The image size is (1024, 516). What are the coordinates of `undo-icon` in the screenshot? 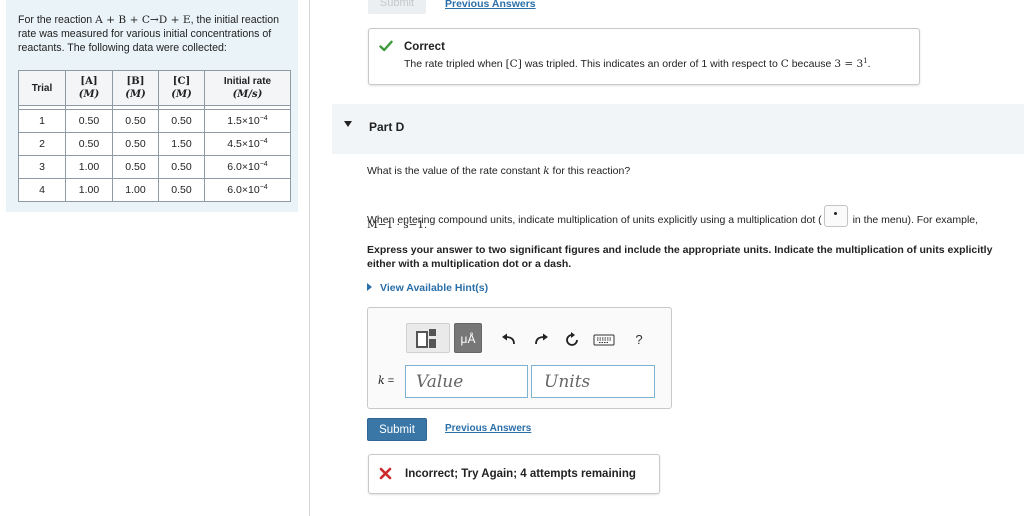 It's located at (509, 341).